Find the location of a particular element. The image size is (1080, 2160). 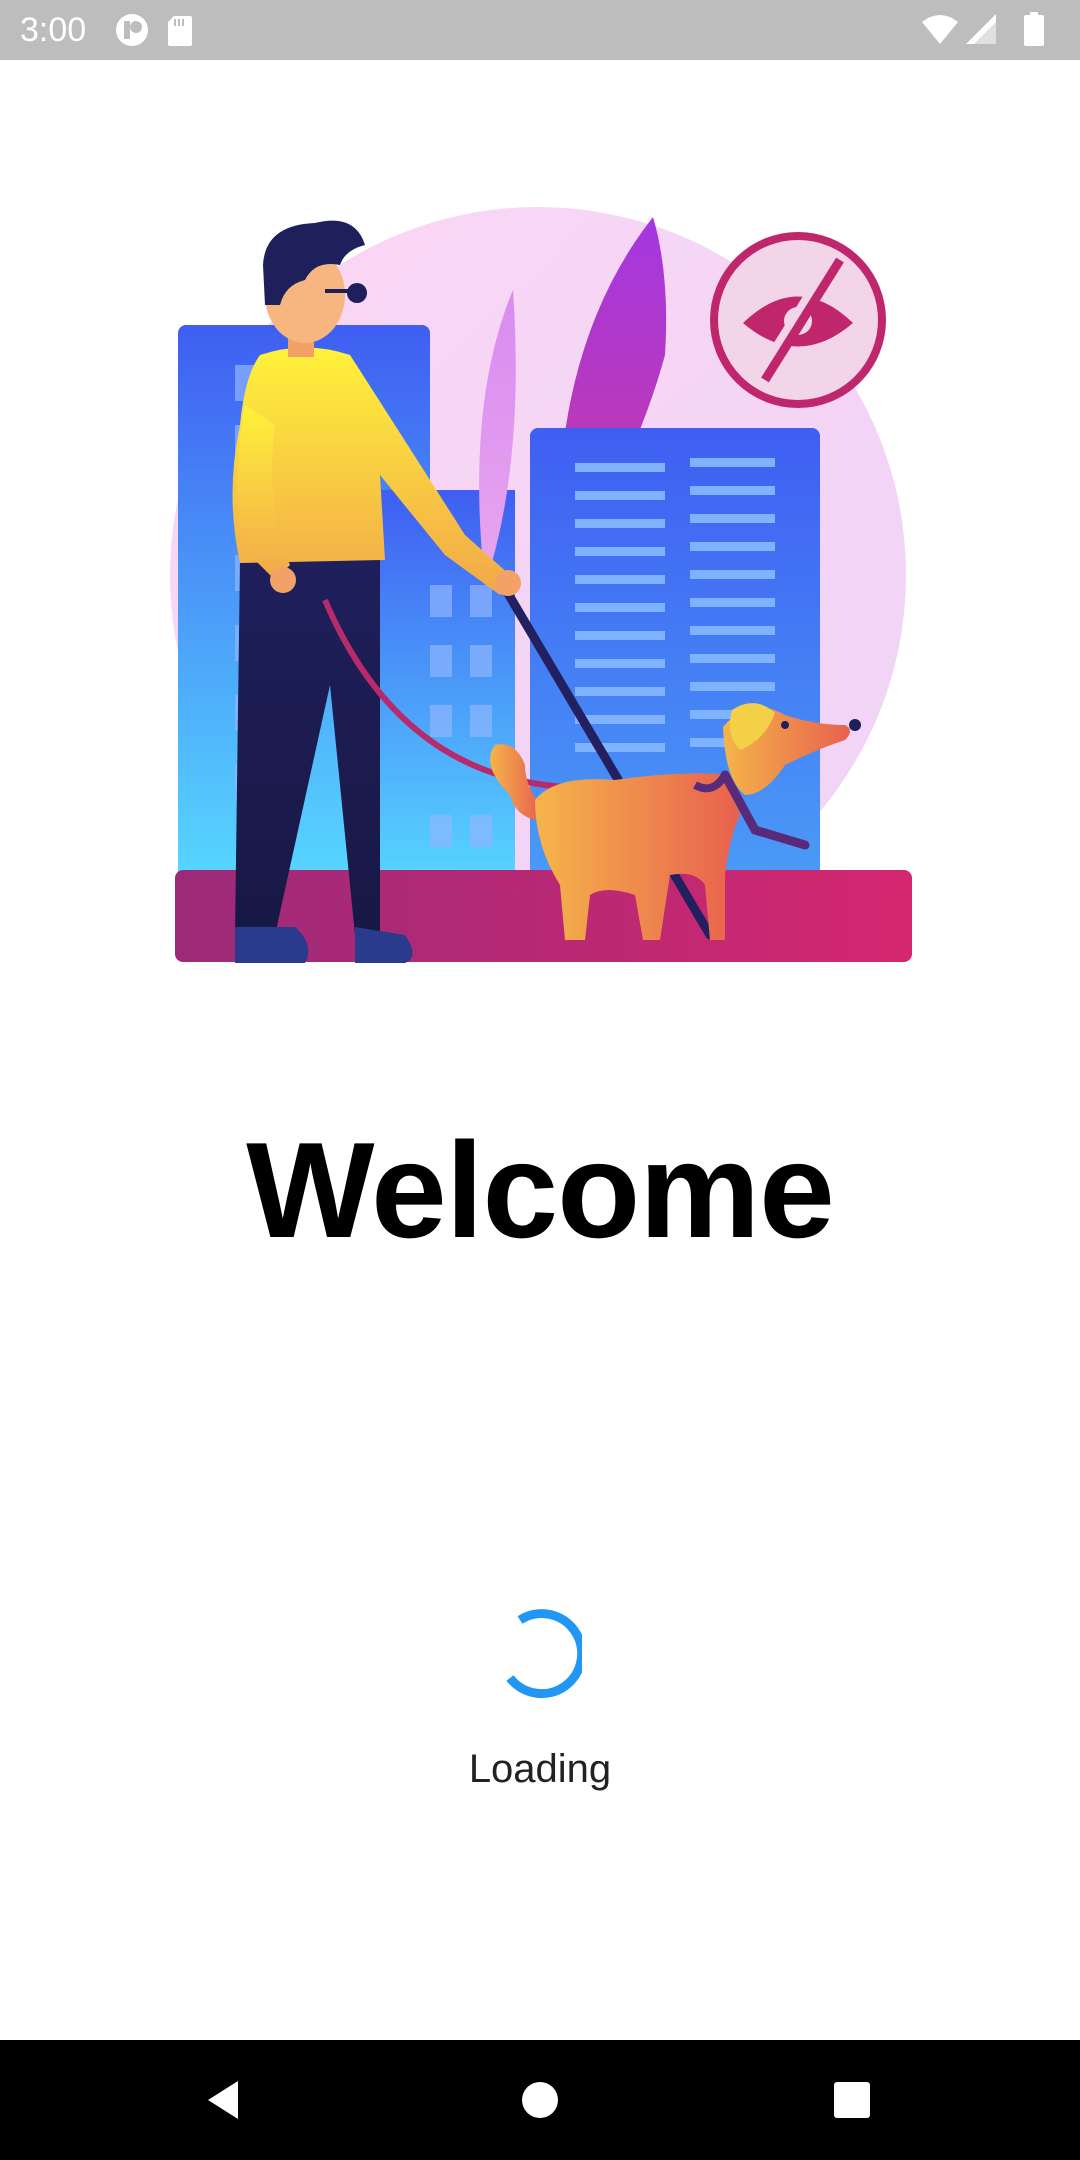

sd-card-icon is located at coordinates (180, 31).